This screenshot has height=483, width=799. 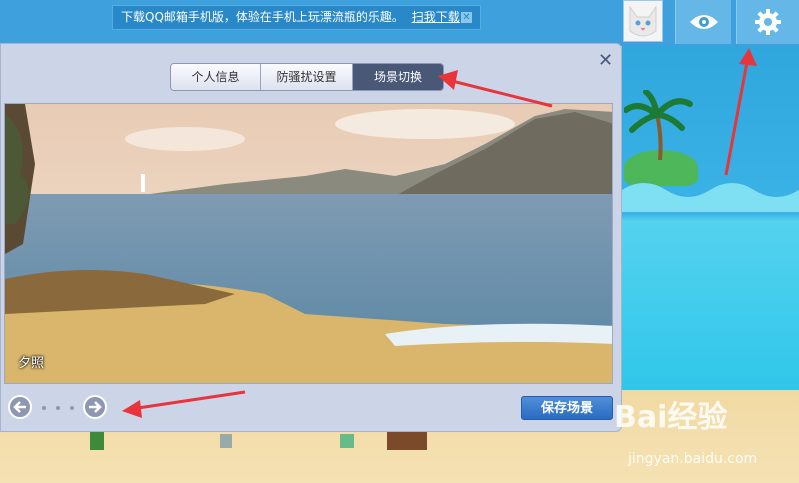 I want to click on next-scene-button, so click(x=95, y=407).